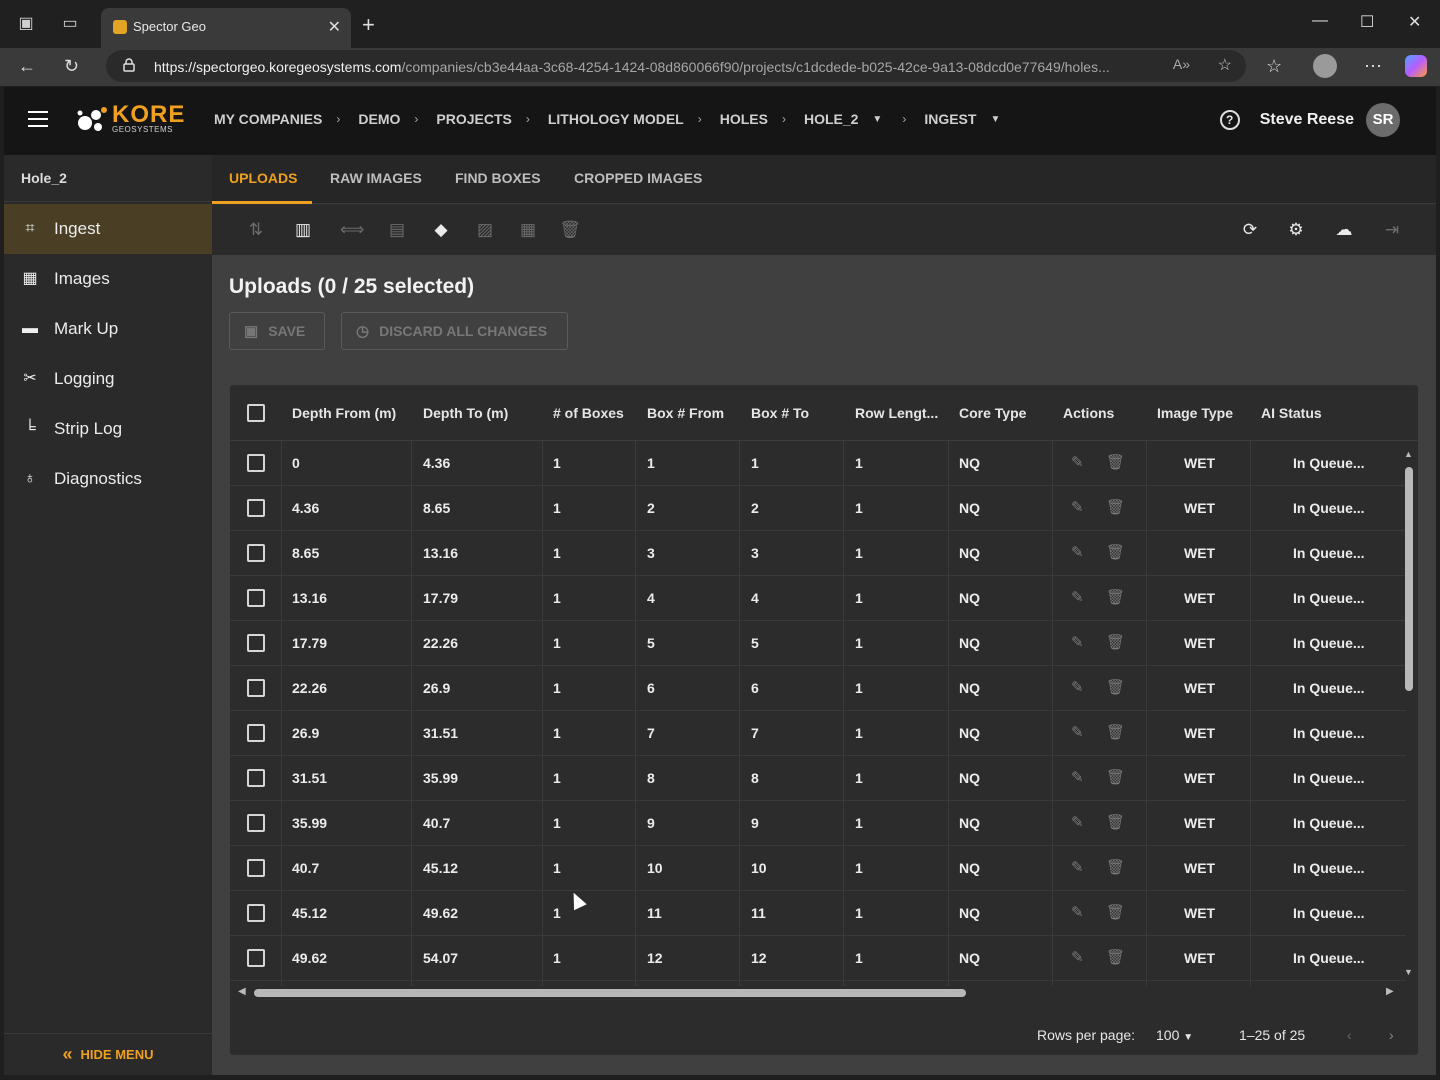 Image resolution: width=1440 pixels, height=1080 pixels. What do you see at coordinates (334, 27) in the screenshot?
I see `close-tab-icon: ✕` at bounding box center [334, 27].